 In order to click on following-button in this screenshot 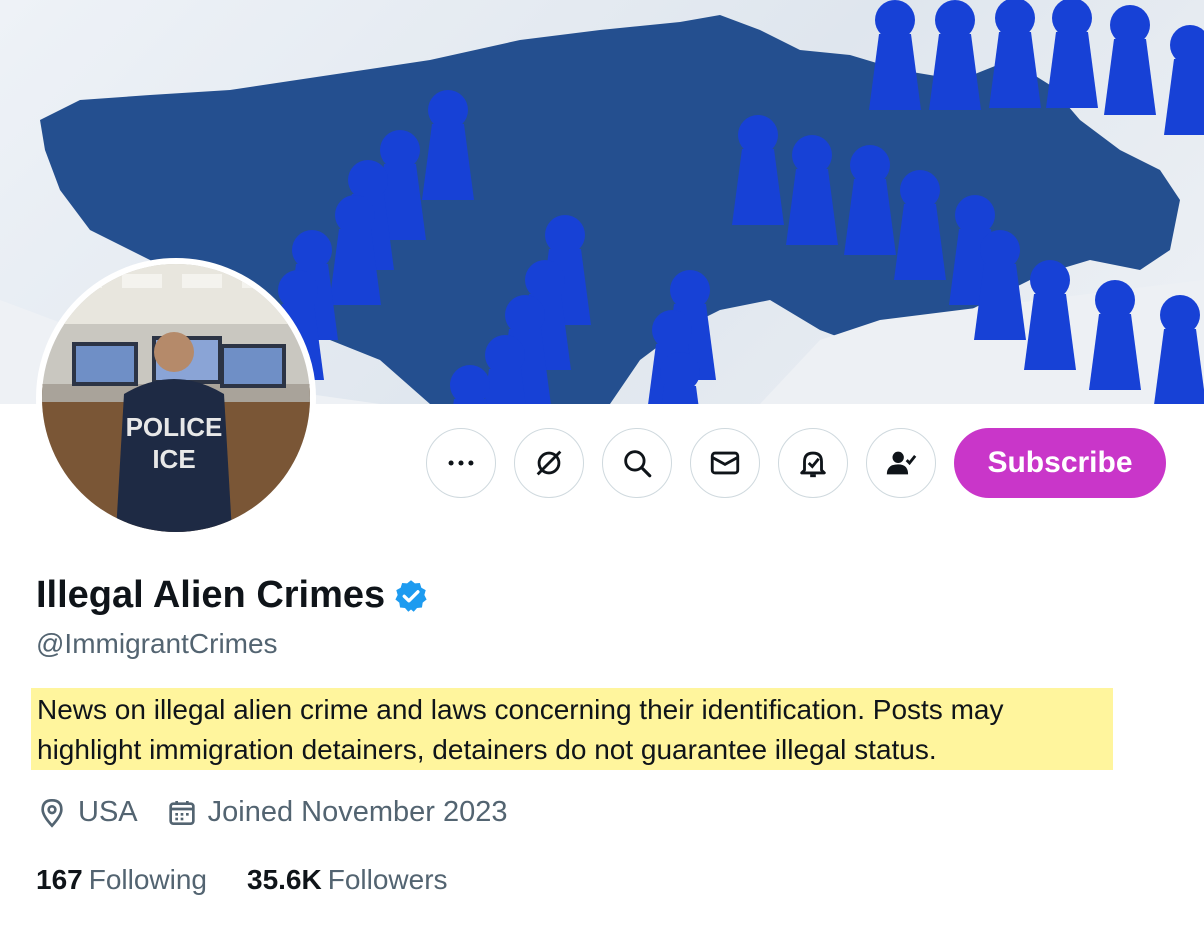, I will do `click(901, 463)`.